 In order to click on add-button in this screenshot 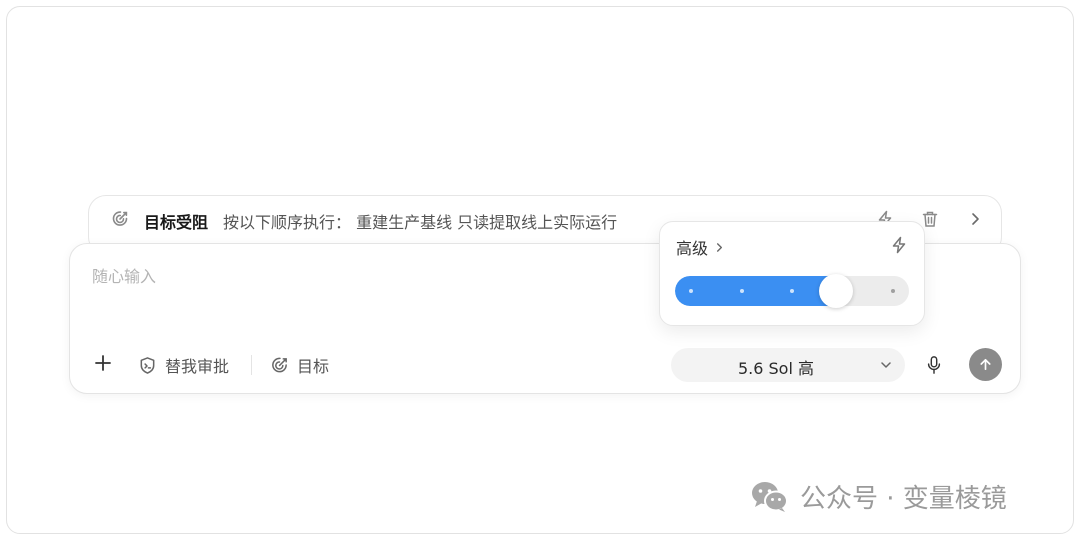, I will do `click(103, 363)`.